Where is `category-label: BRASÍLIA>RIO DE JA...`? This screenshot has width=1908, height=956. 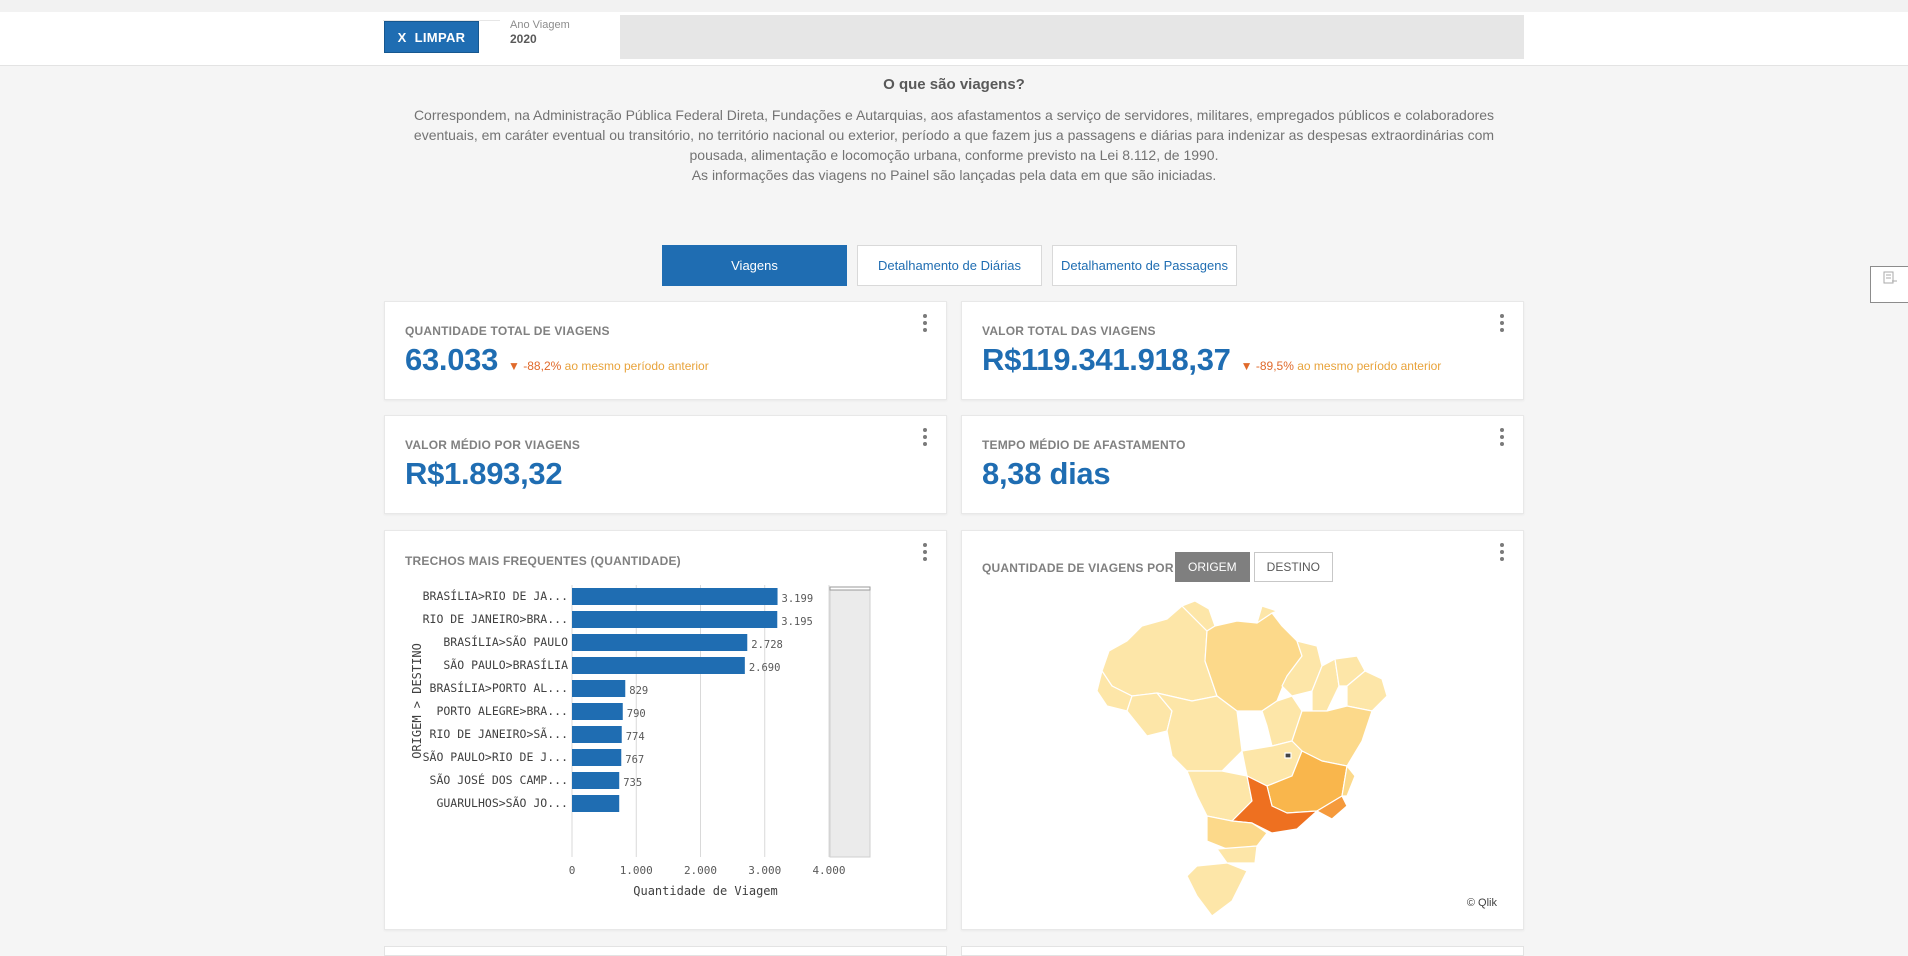 category-label: BRASÍLIA>RIO DE JA... is located at coordinates (495, 595).